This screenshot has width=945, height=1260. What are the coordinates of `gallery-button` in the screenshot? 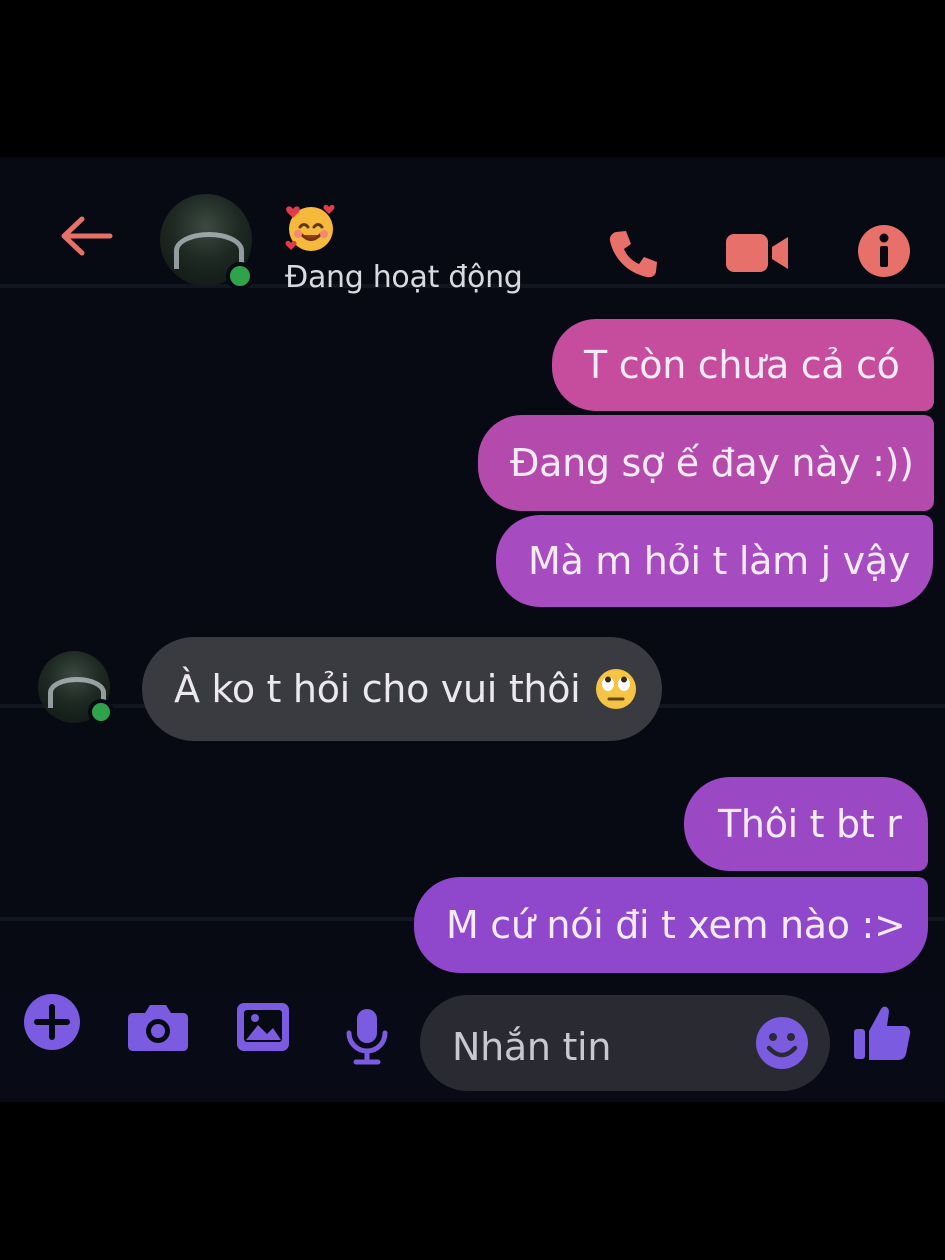 It's located at (263, 1027).